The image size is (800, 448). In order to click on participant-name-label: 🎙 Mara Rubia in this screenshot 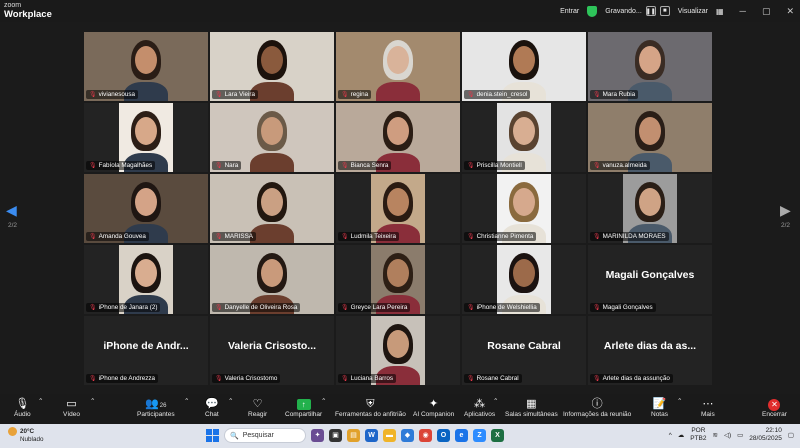, I will do `click(614, 94)`.